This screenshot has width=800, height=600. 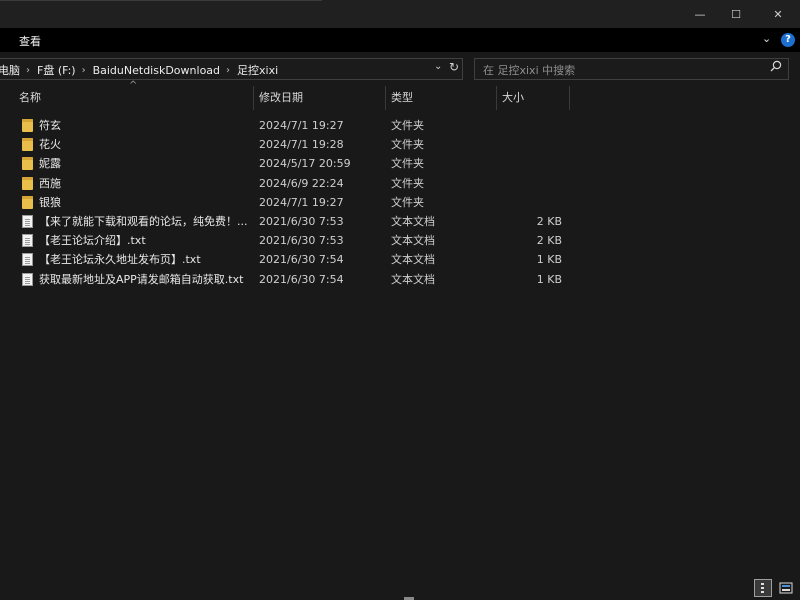 I want to click on file-name: 获取最新地址及APP请发邮箱自动获取.txt, so click(x=141, y=279).